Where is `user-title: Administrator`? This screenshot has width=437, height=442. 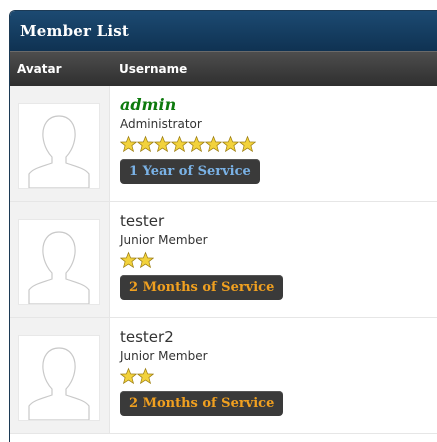 user-title: Administrator is located at coordinates (161, 124).